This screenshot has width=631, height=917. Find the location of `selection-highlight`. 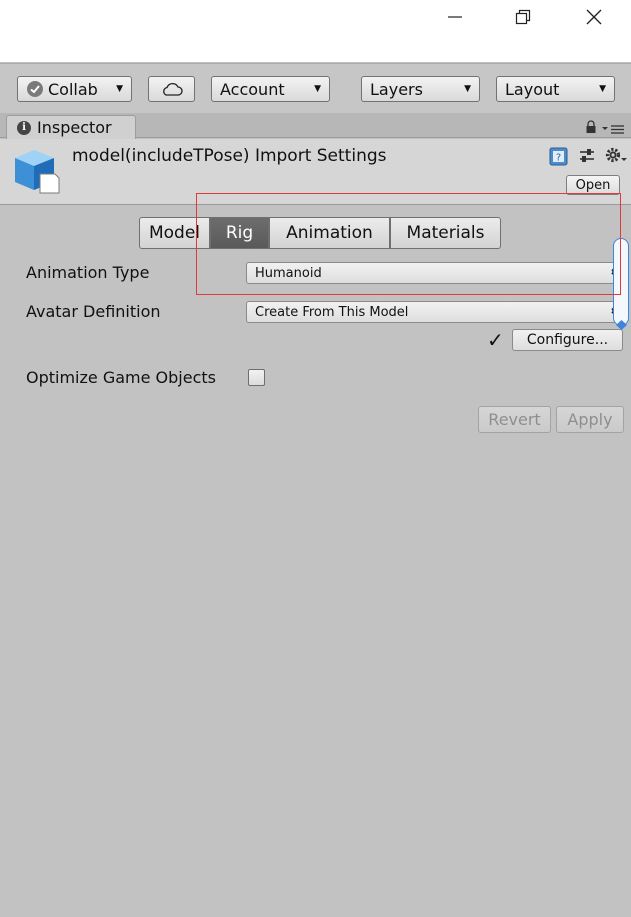

selection-highlight is located at coordinates (408, 244).